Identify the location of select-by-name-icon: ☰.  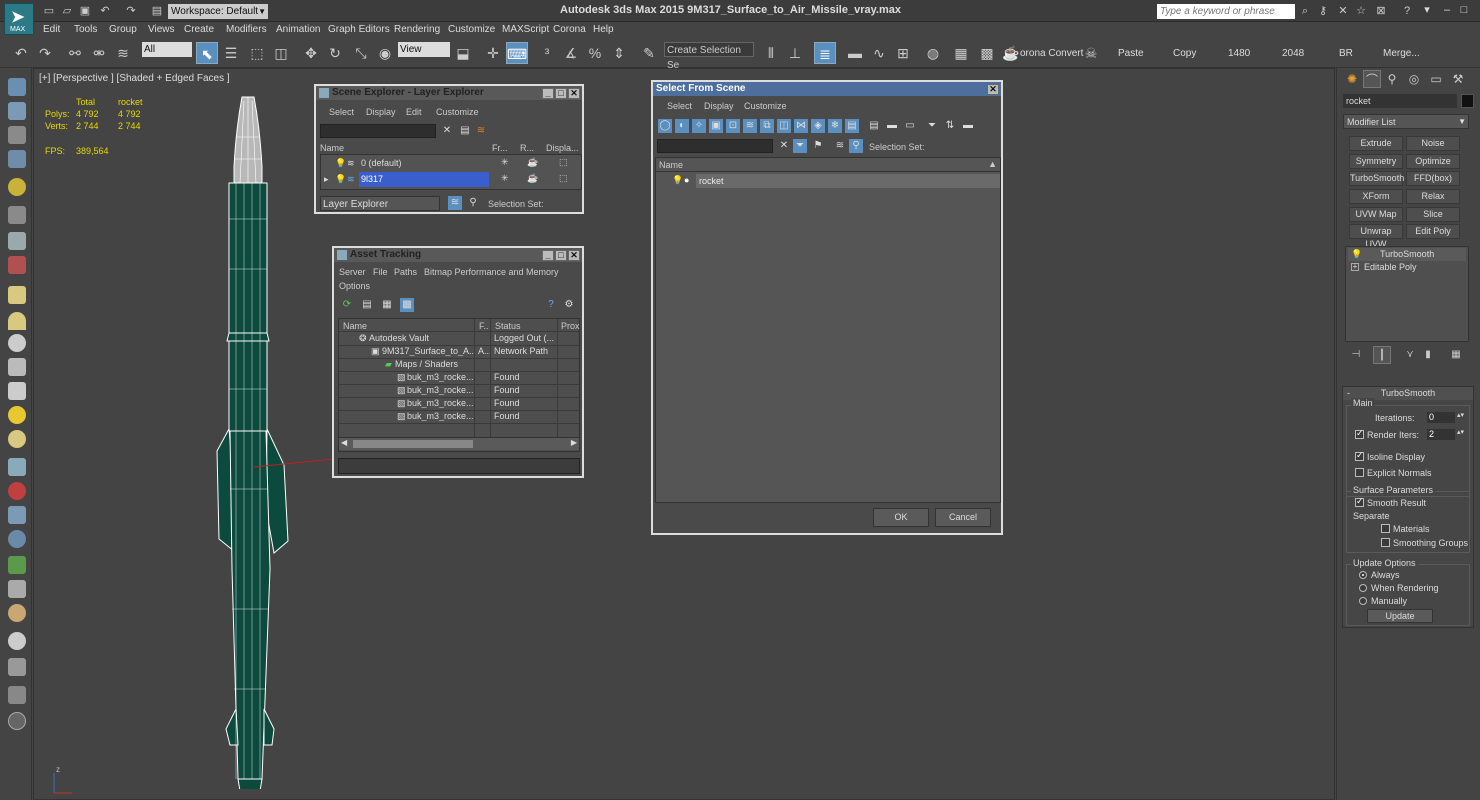
(231, 53).